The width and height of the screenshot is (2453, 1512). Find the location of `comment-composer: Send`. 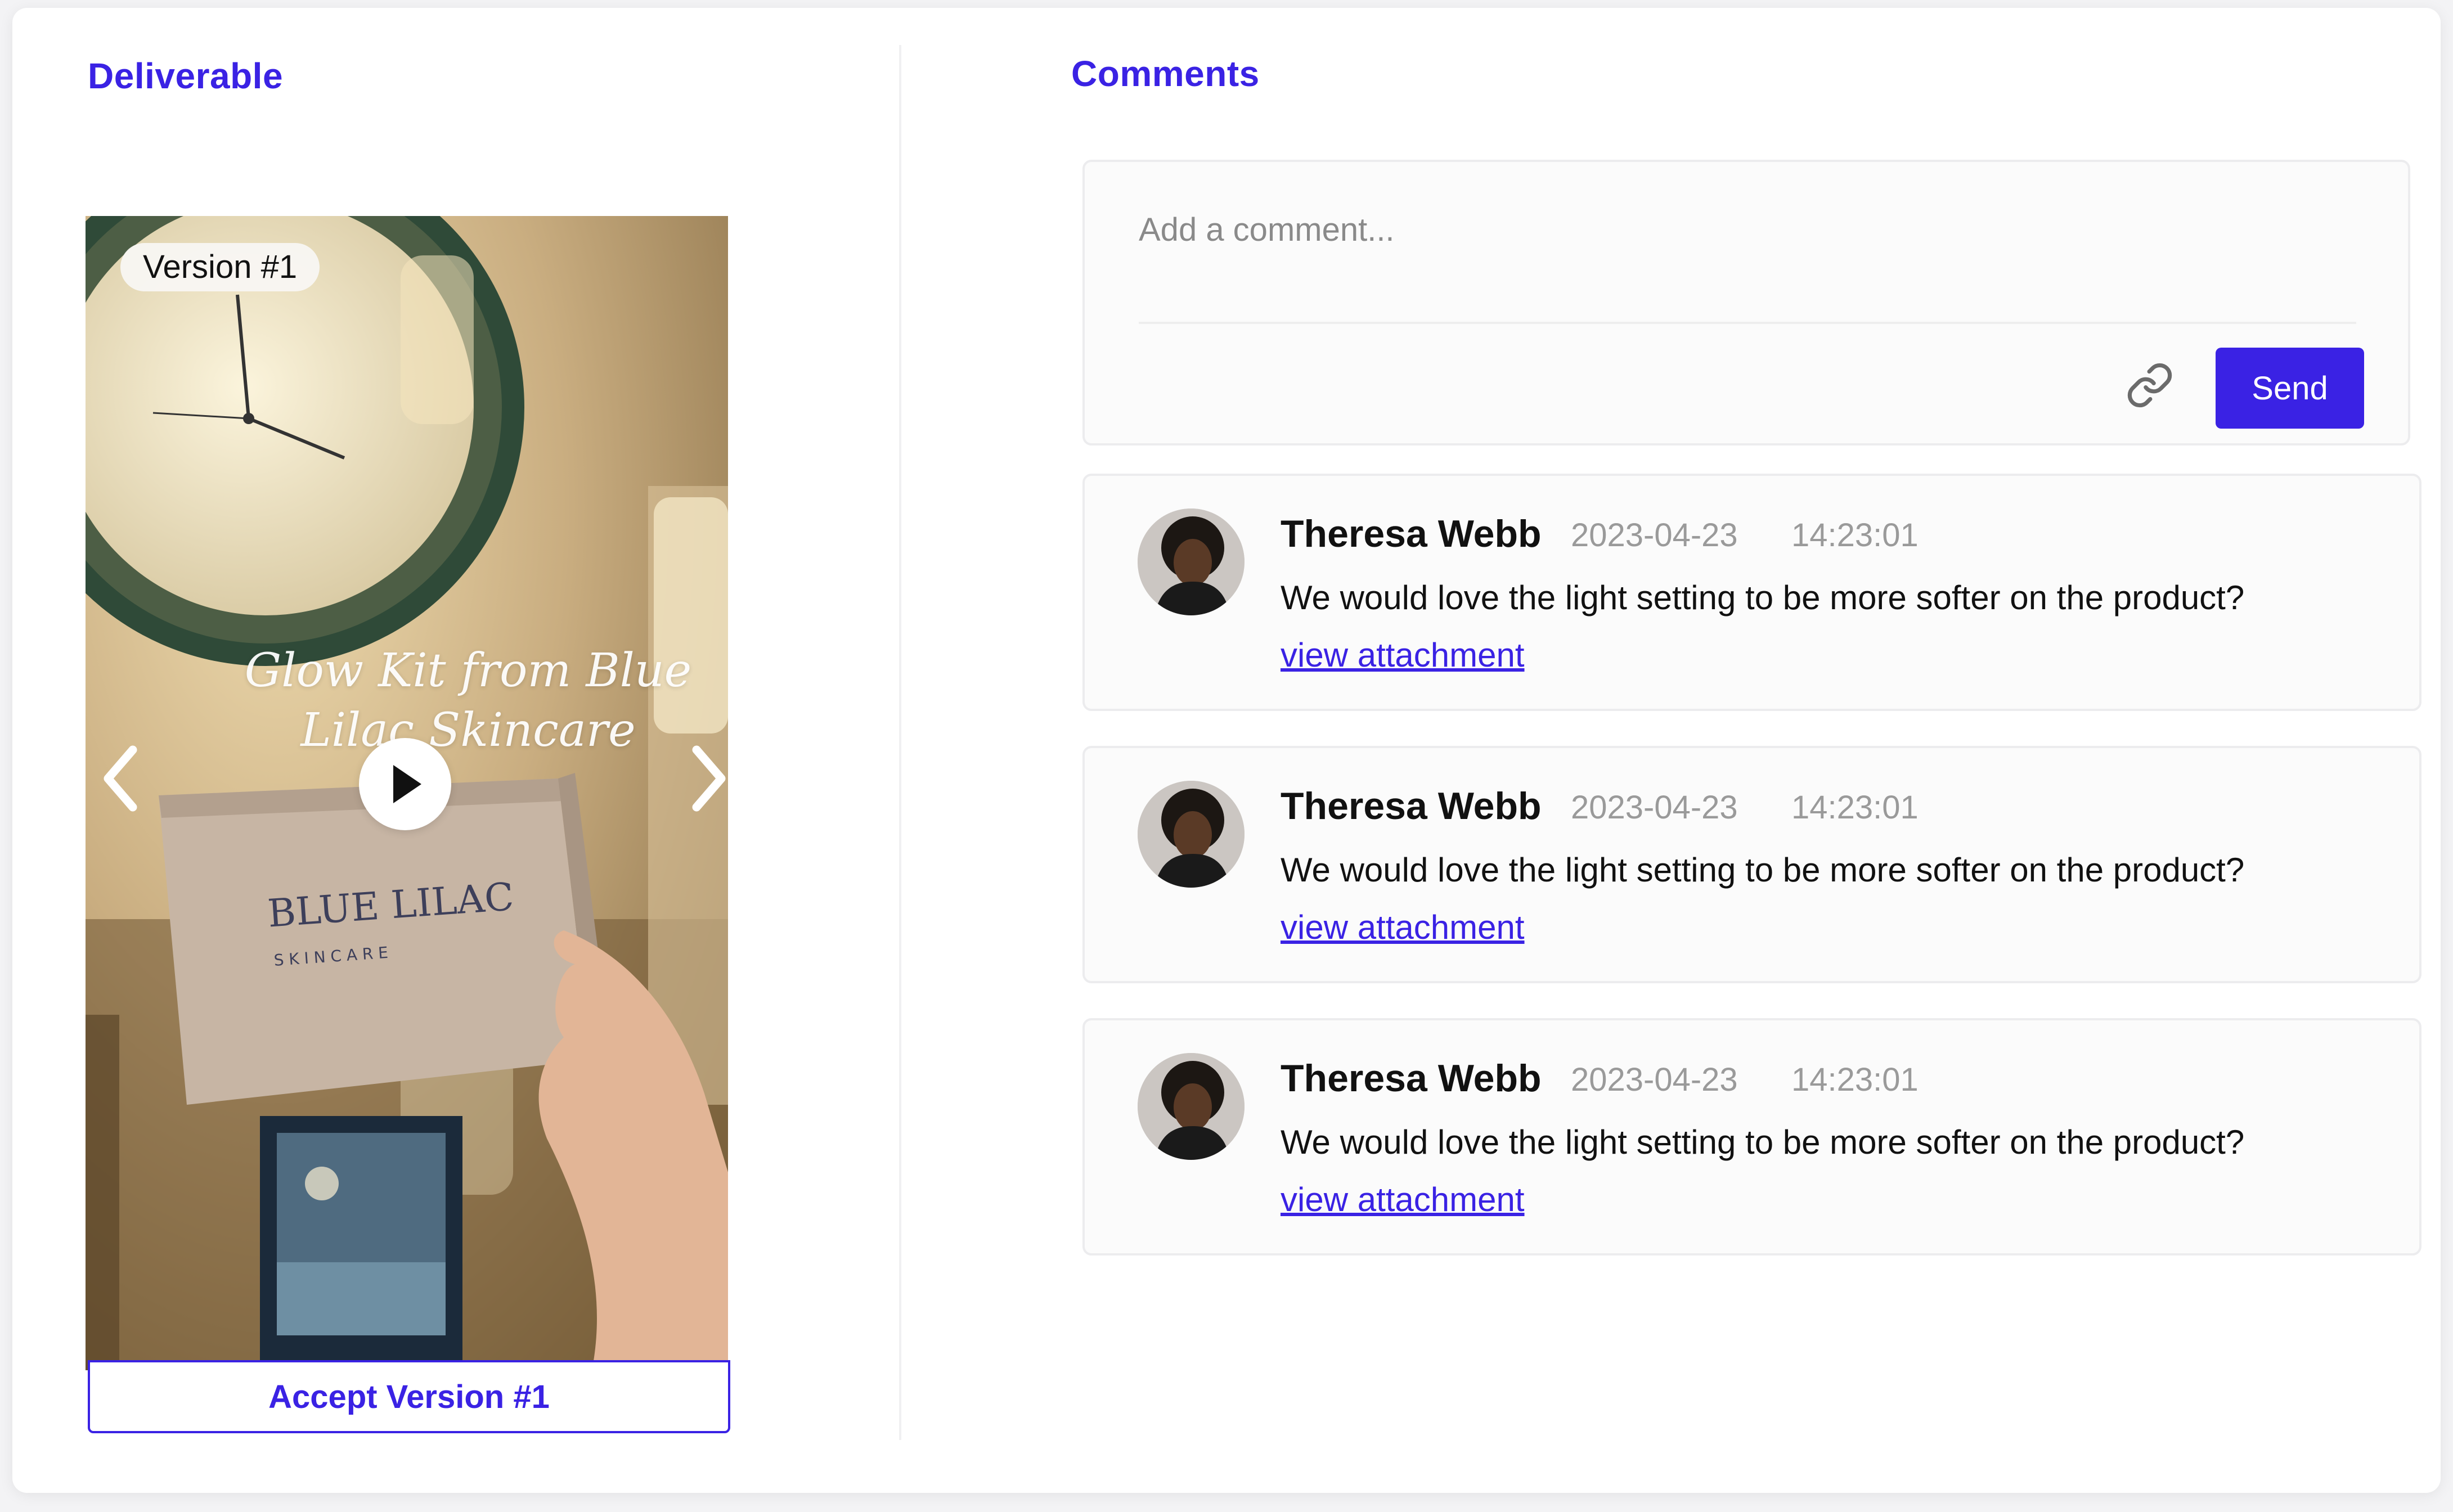

comment-composer: Send is located at coordinates (1746, 303).